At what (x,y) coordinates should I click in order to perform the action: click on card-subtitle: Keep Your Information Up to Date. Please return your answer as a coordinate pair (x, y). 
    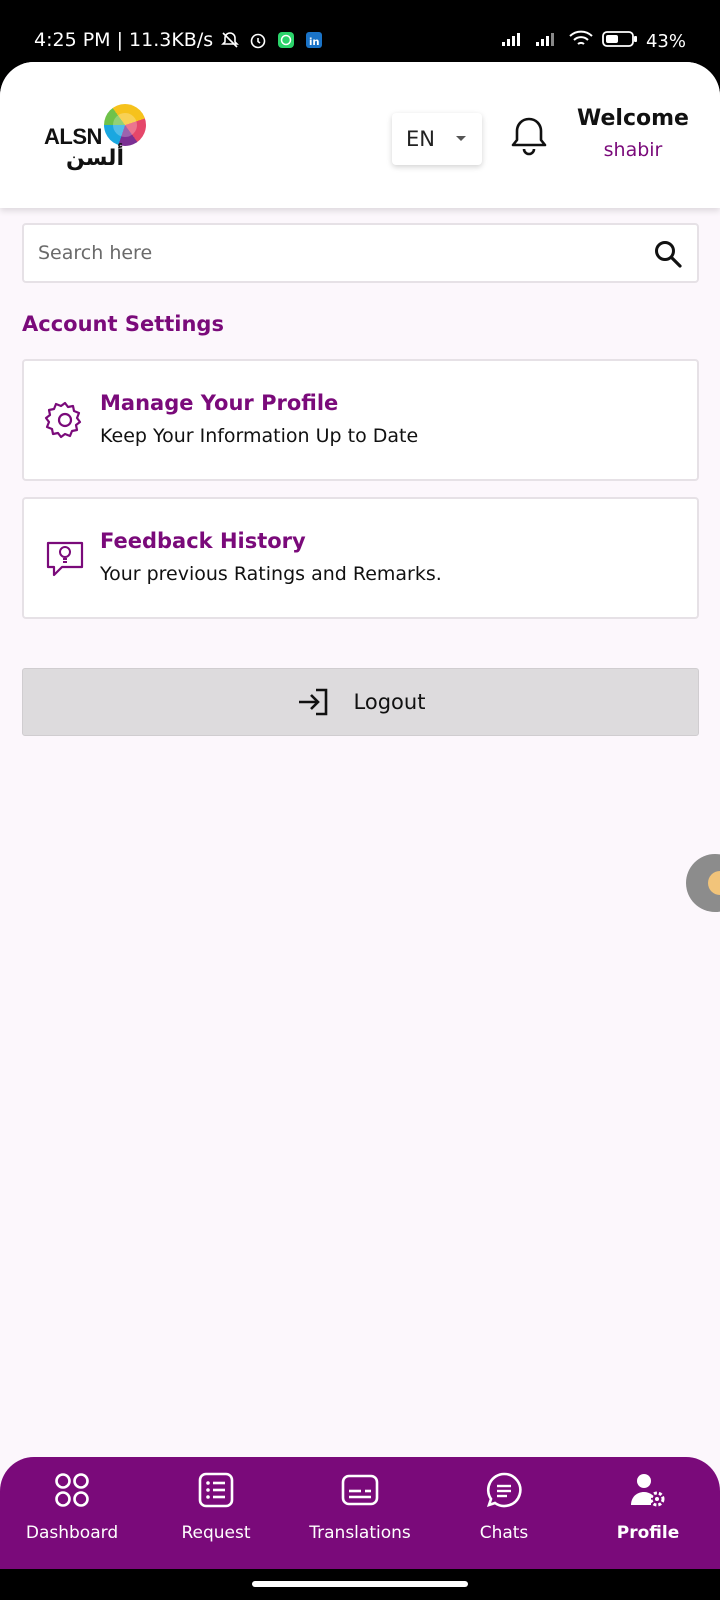
    Looking at the image, I should click on (259, 436).